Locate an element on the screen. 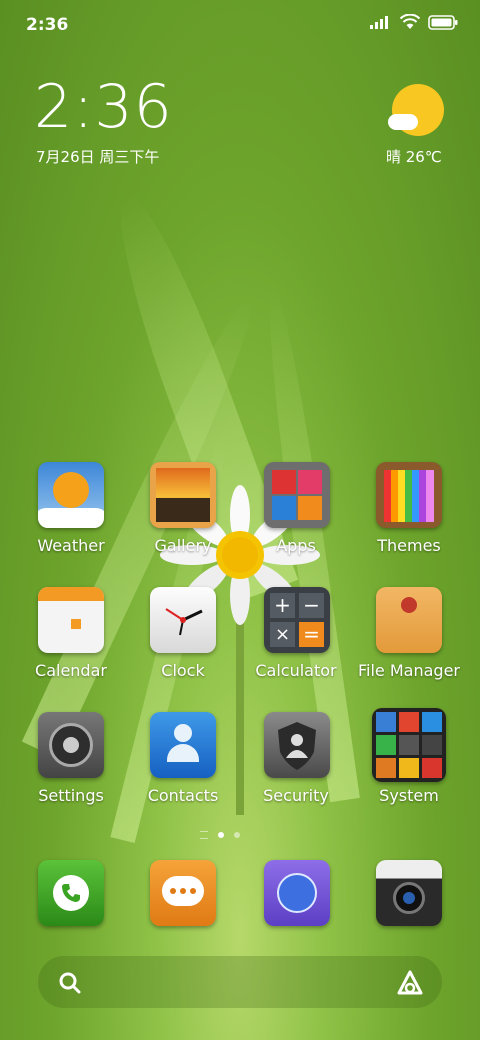 The width and height of the screenshot is (480, 1040). app-label-system: System is located at coordinates (409, 795).